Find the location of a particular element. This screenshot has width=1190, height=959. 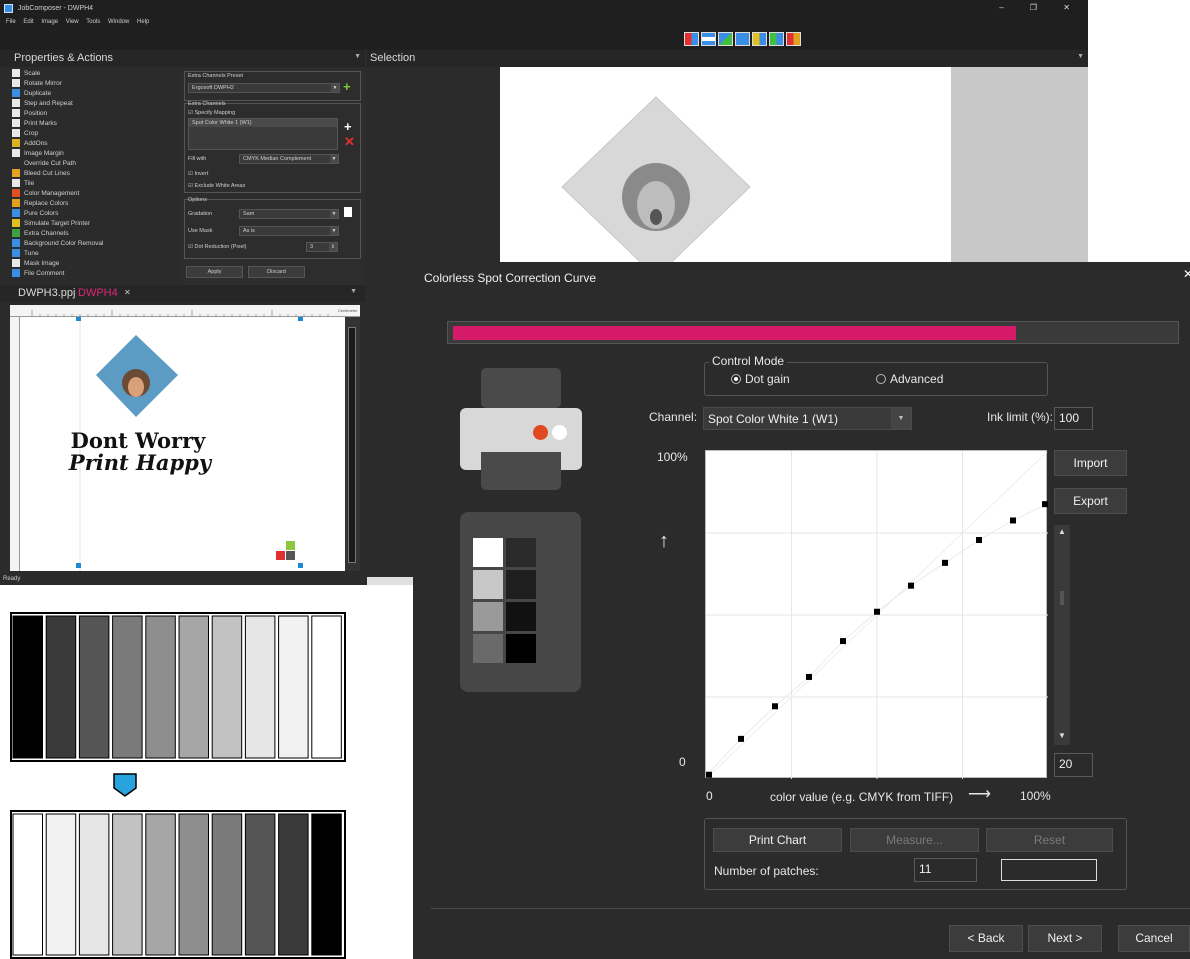

patches-input: 11 is located at coordinates (945, 870).